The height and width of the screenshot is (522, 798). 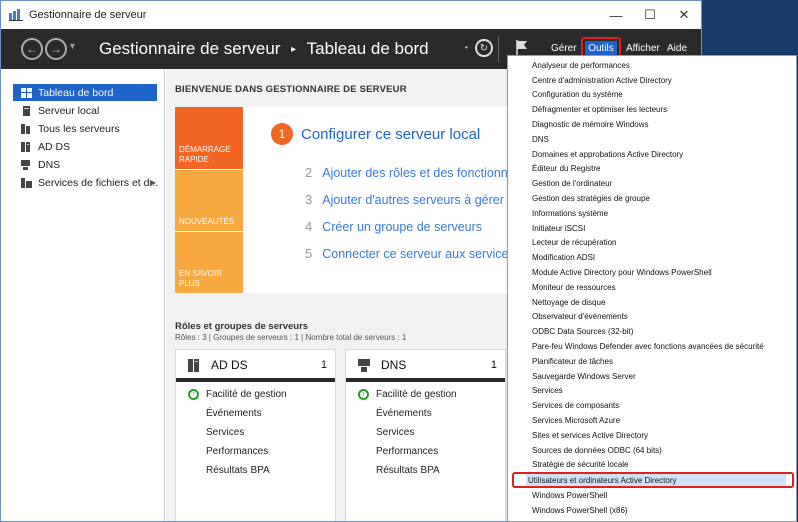 I want to click on menu-item: Services Microsoft Azure, so click(x=652, y=420).